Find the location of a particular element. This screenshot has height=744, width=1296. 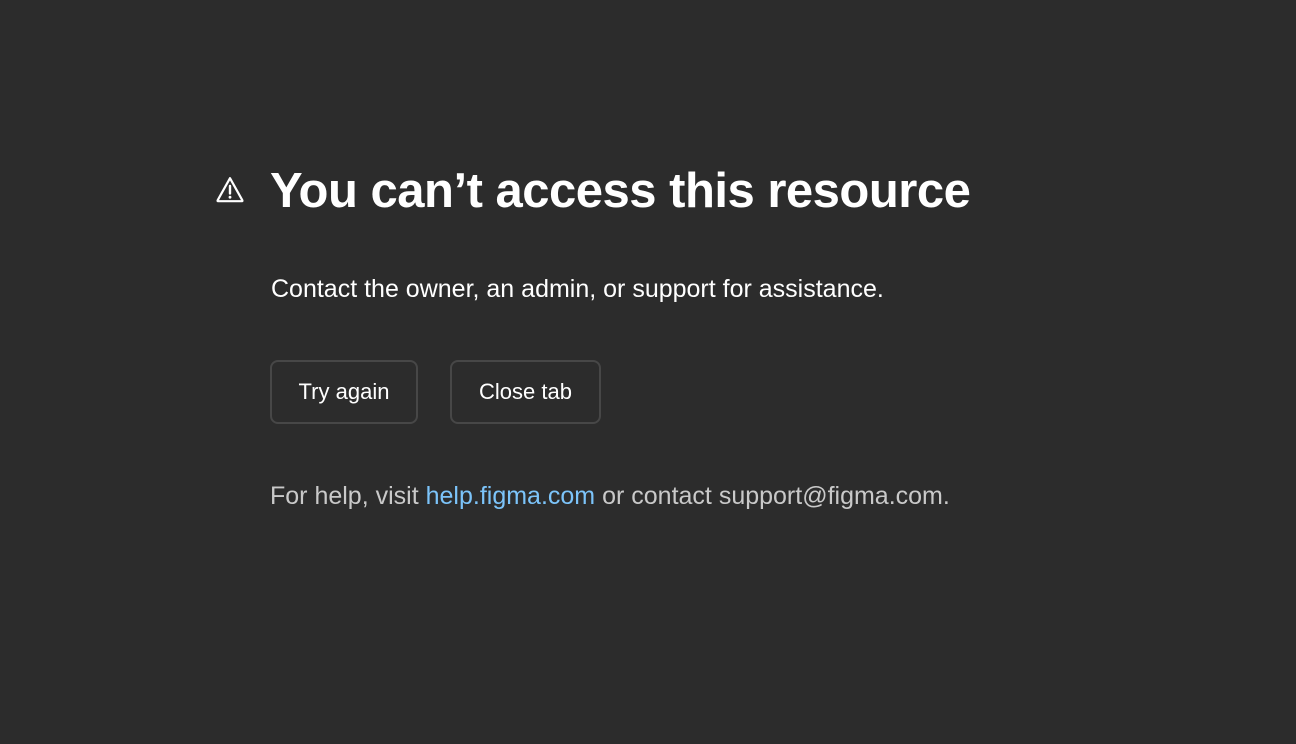

warning-triangle-icon is located at coordinates (230, 190).